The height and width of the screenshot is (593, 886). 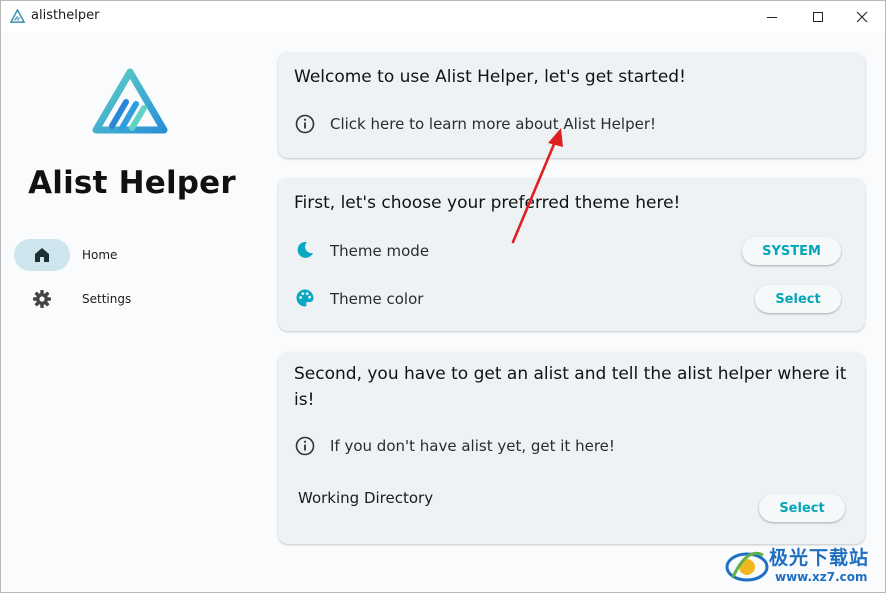 What do you see at coordinates (791, 251) in the screenshot?
I see `theme-mode-button: SYSTEM` at bounding box center [791, 251].